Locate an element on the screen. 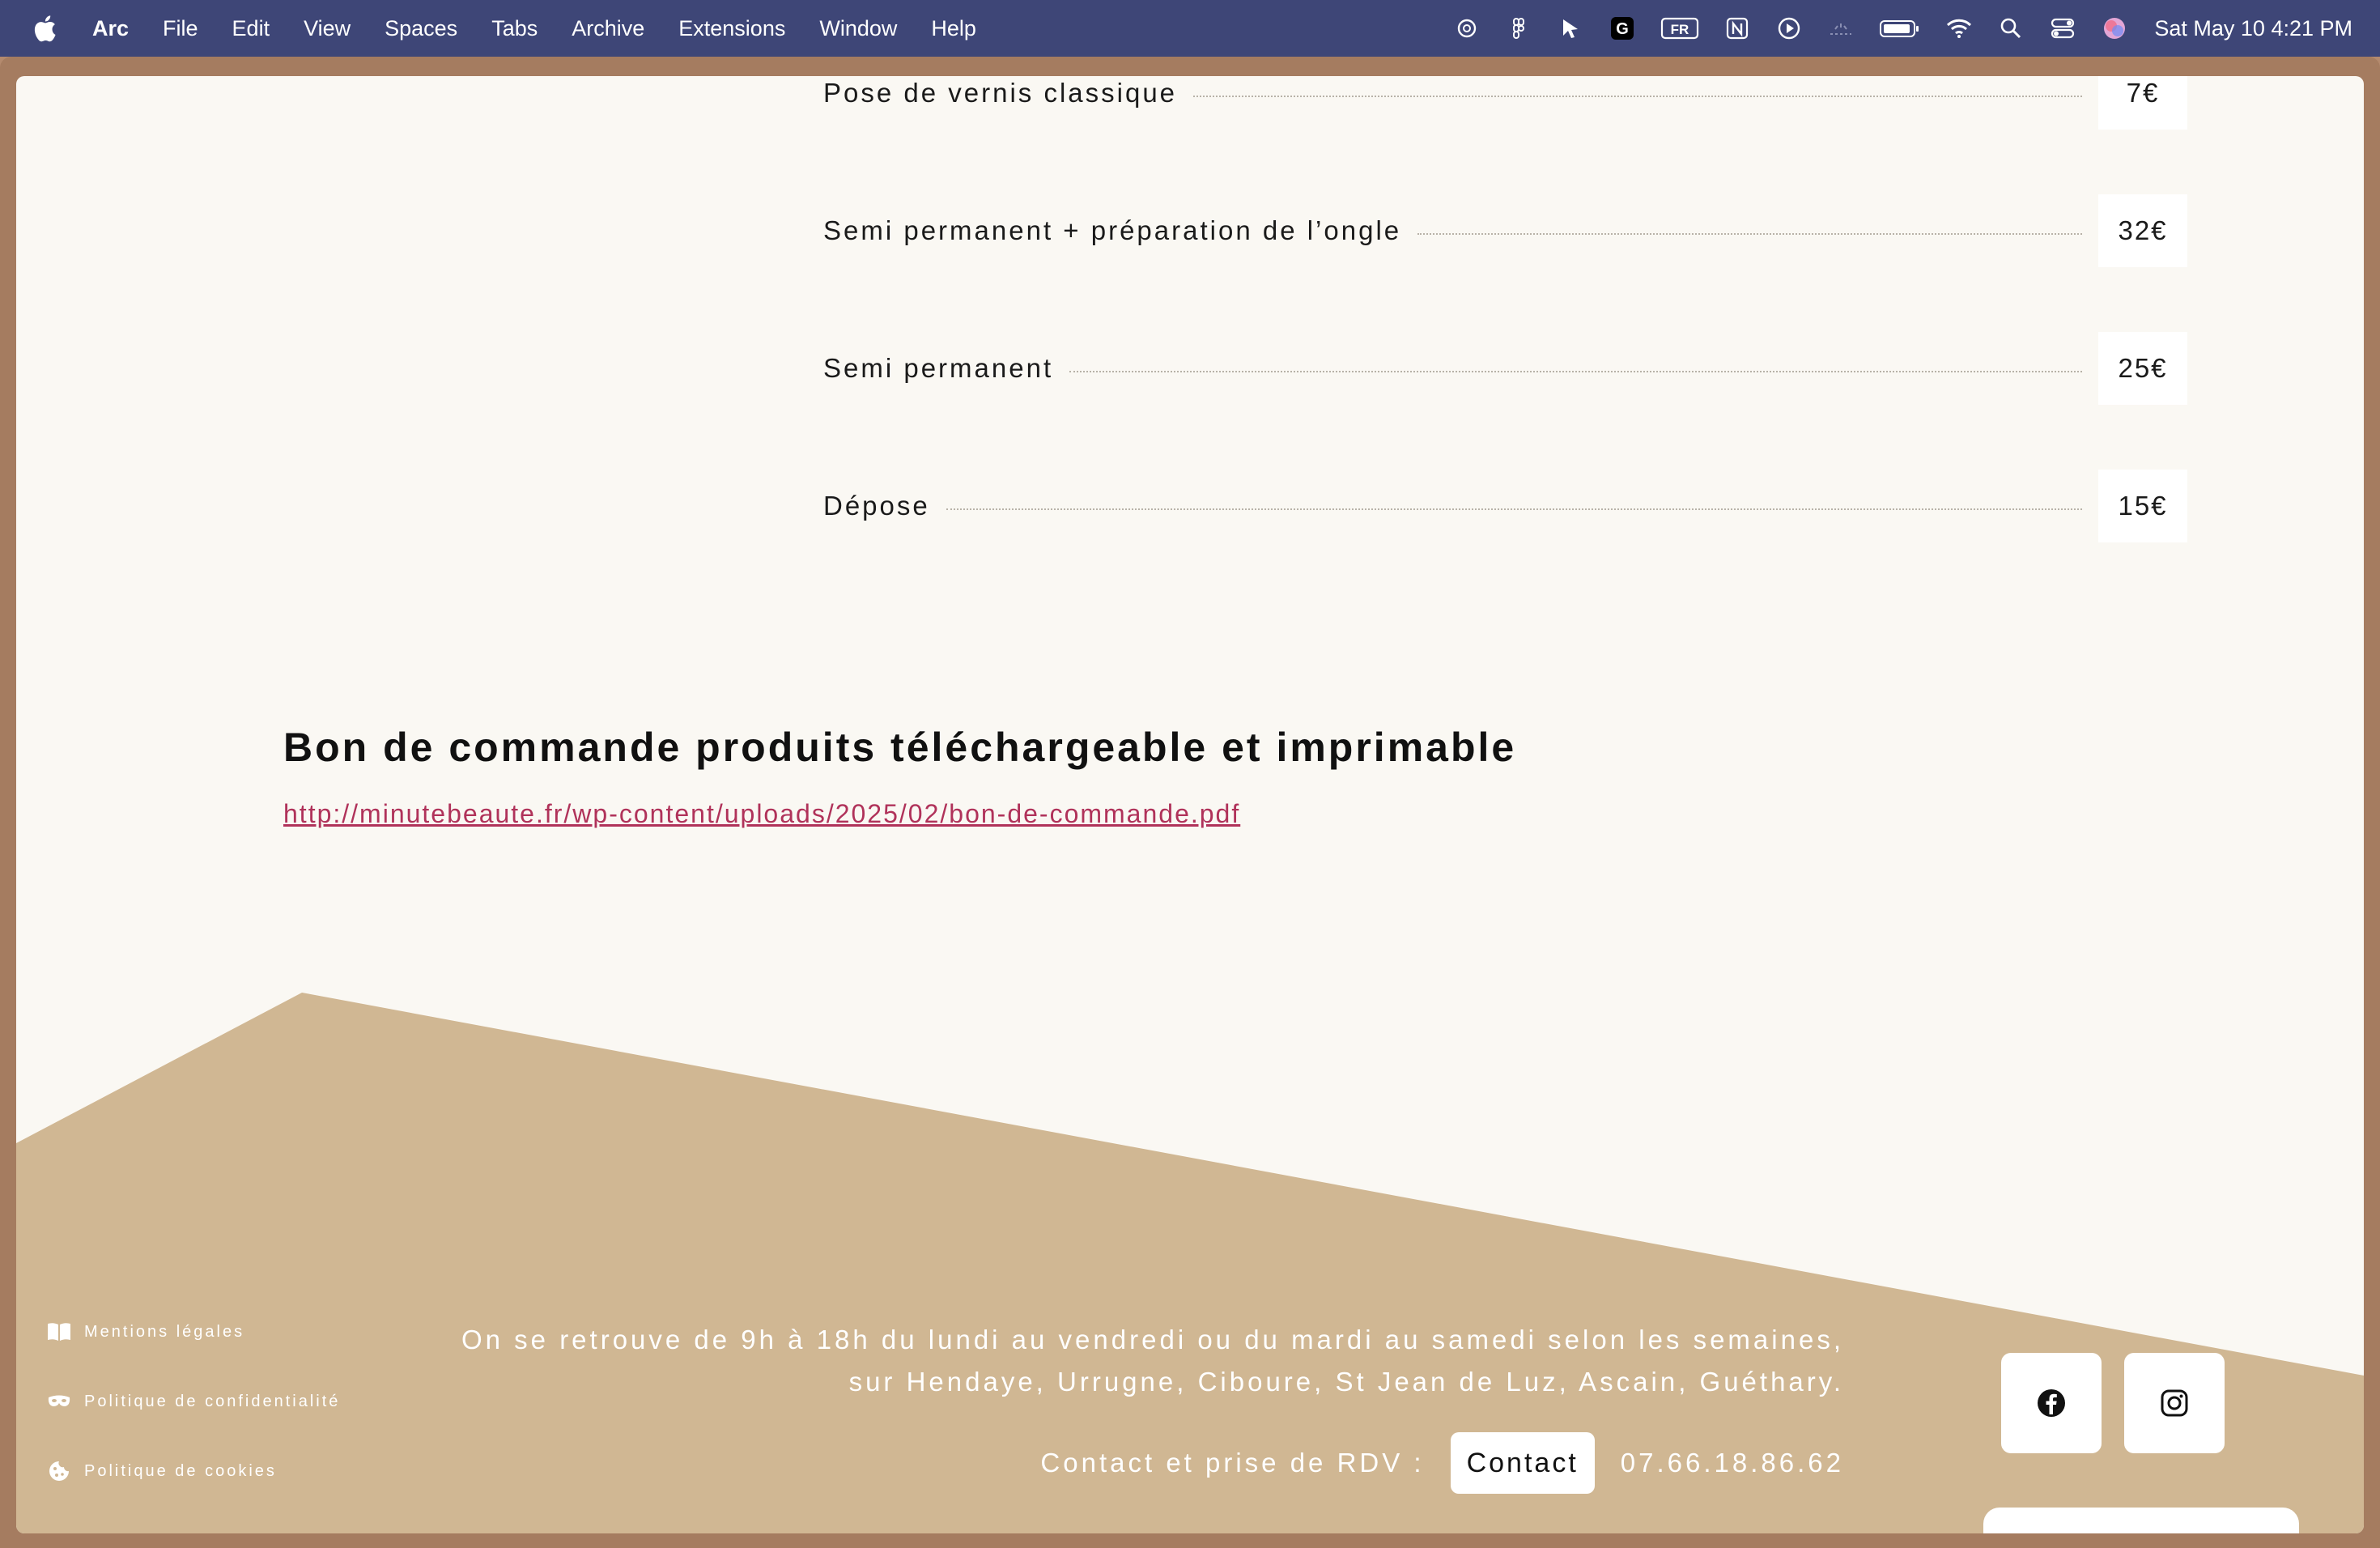 The image size is (2380, 1548). floating-widget is located at coordinates (2141, 1520).